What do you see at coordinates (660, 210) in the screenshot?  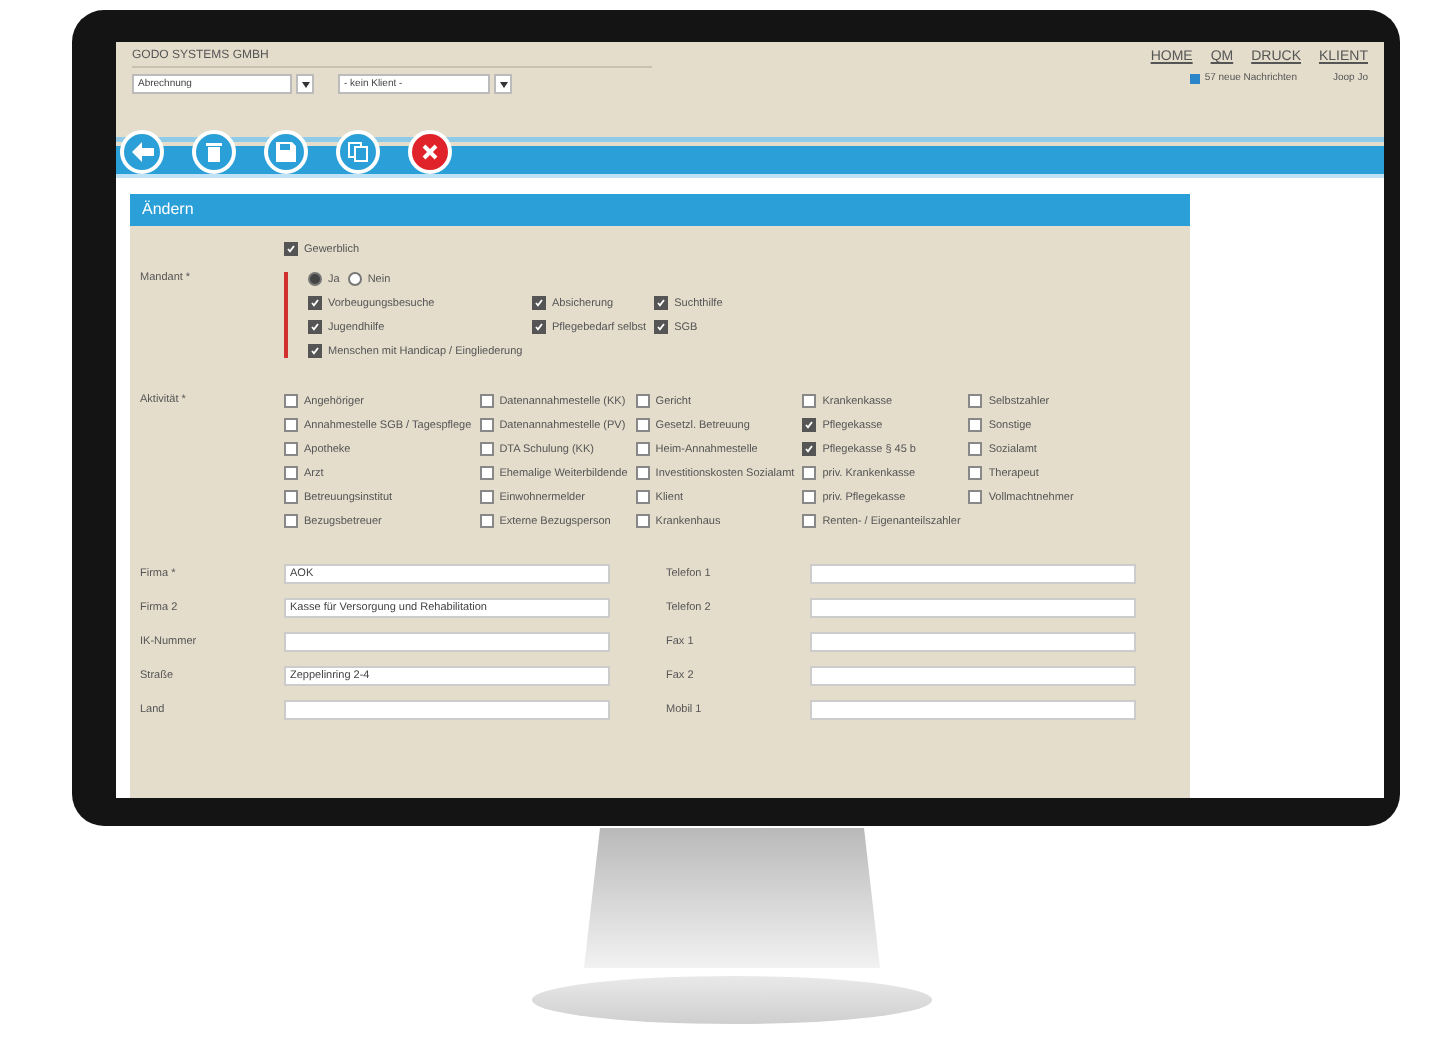 I see `panel-title: Ändern` at bounding box center [660, 210].